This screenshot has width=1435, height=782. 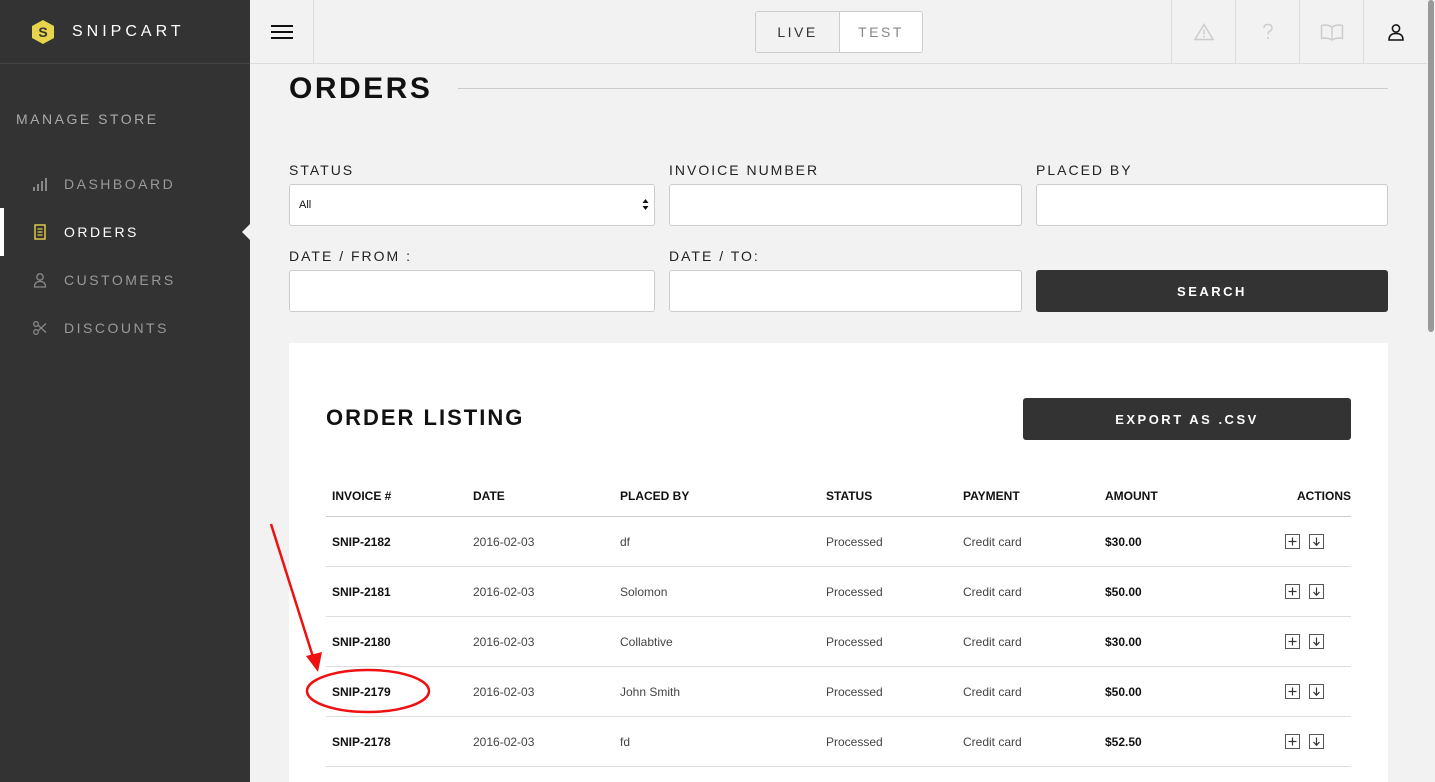 What do you see at coordinates (282, 31) in the screenshot?
I see `menu-toggle-button` at bounding box center [282, 31].